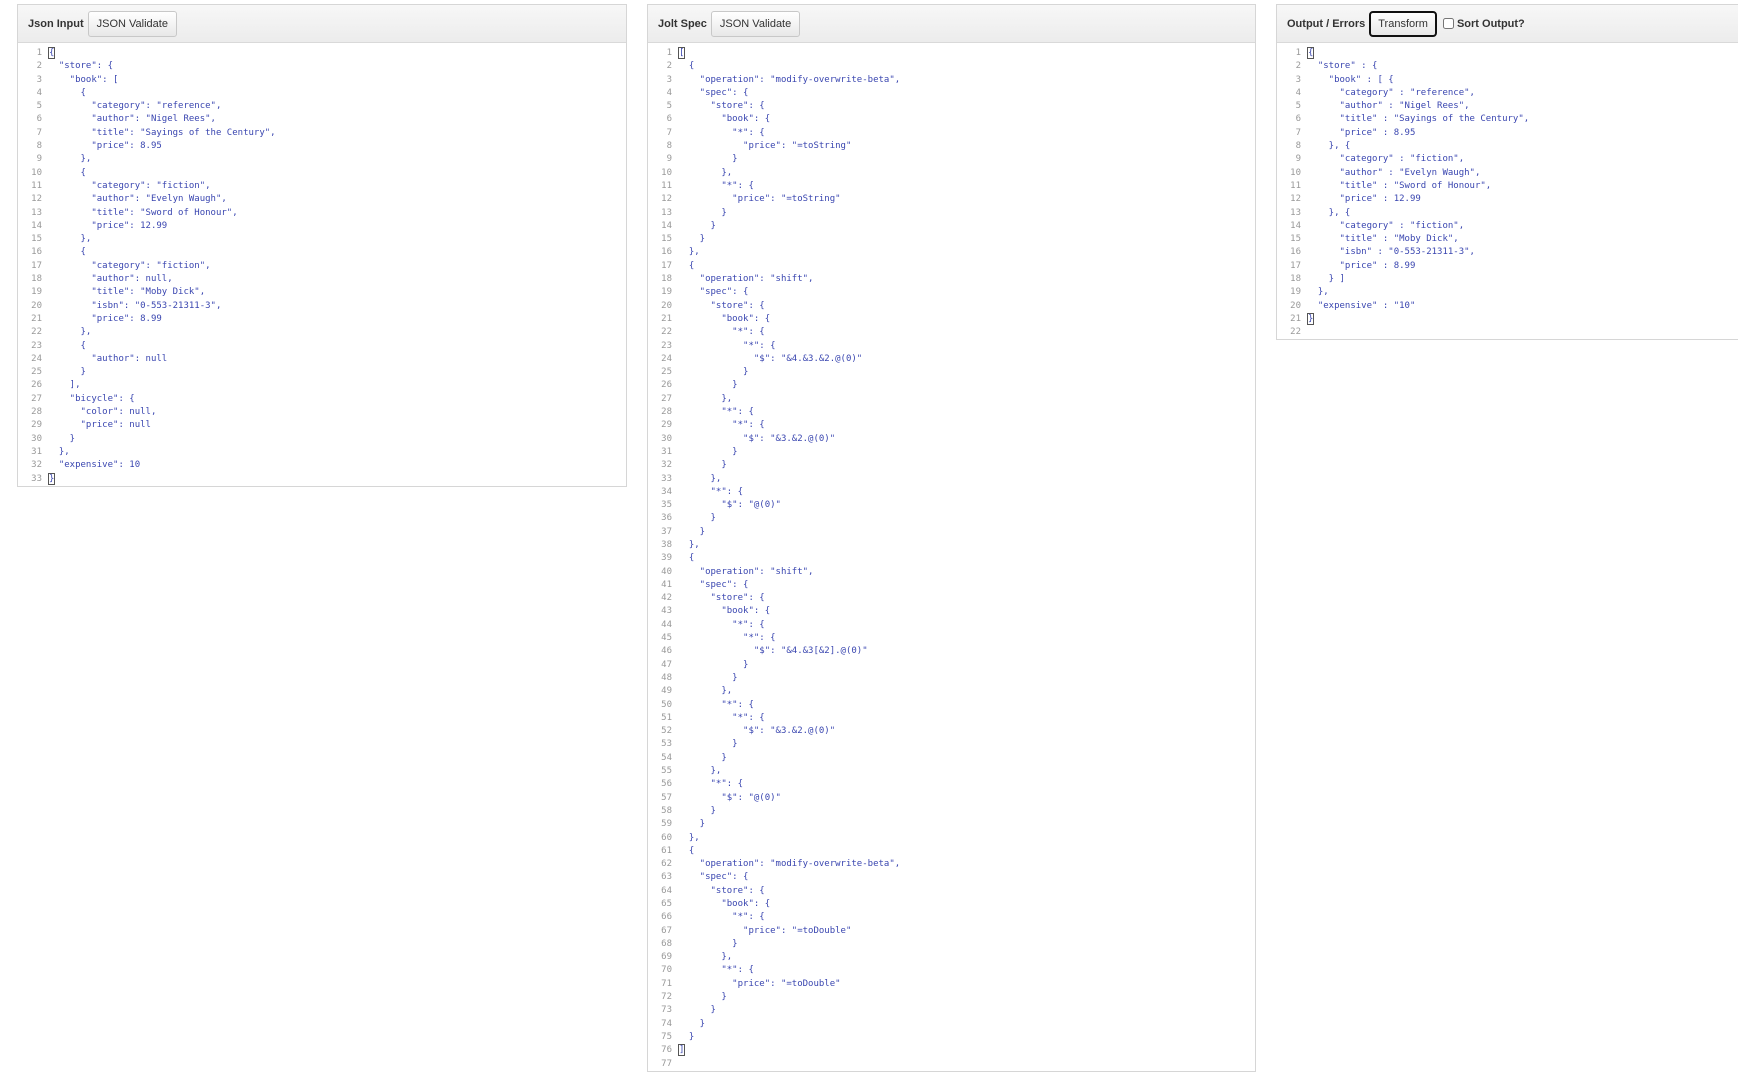  I want to click on code-line: 29 "*": {, so click(951, 425).